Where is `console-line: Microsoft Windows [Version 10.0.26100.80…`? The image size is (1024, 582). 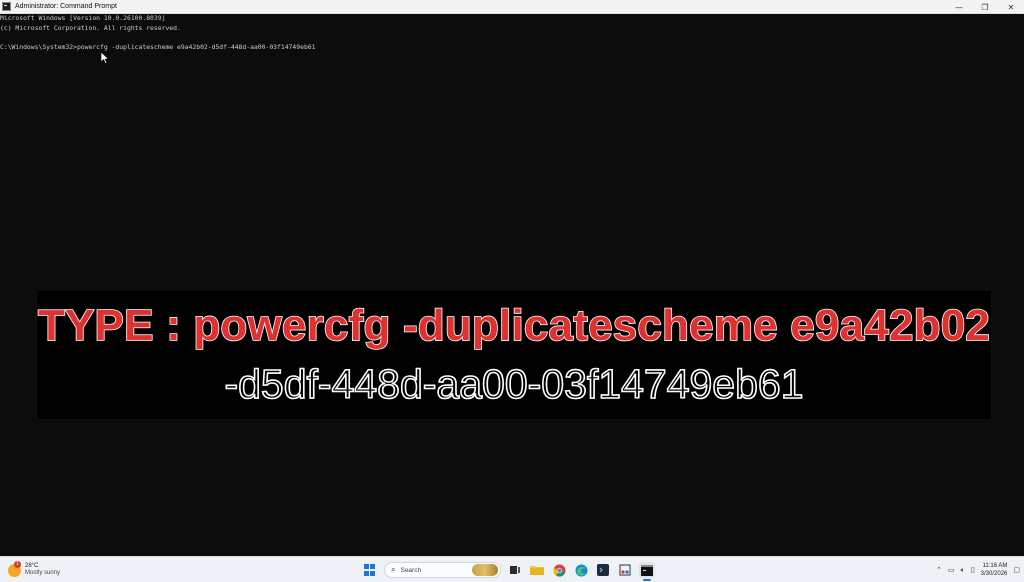 console-line: Microsoft Windows [Version 10.0.26100.80… is located at coordinates (83, 18).